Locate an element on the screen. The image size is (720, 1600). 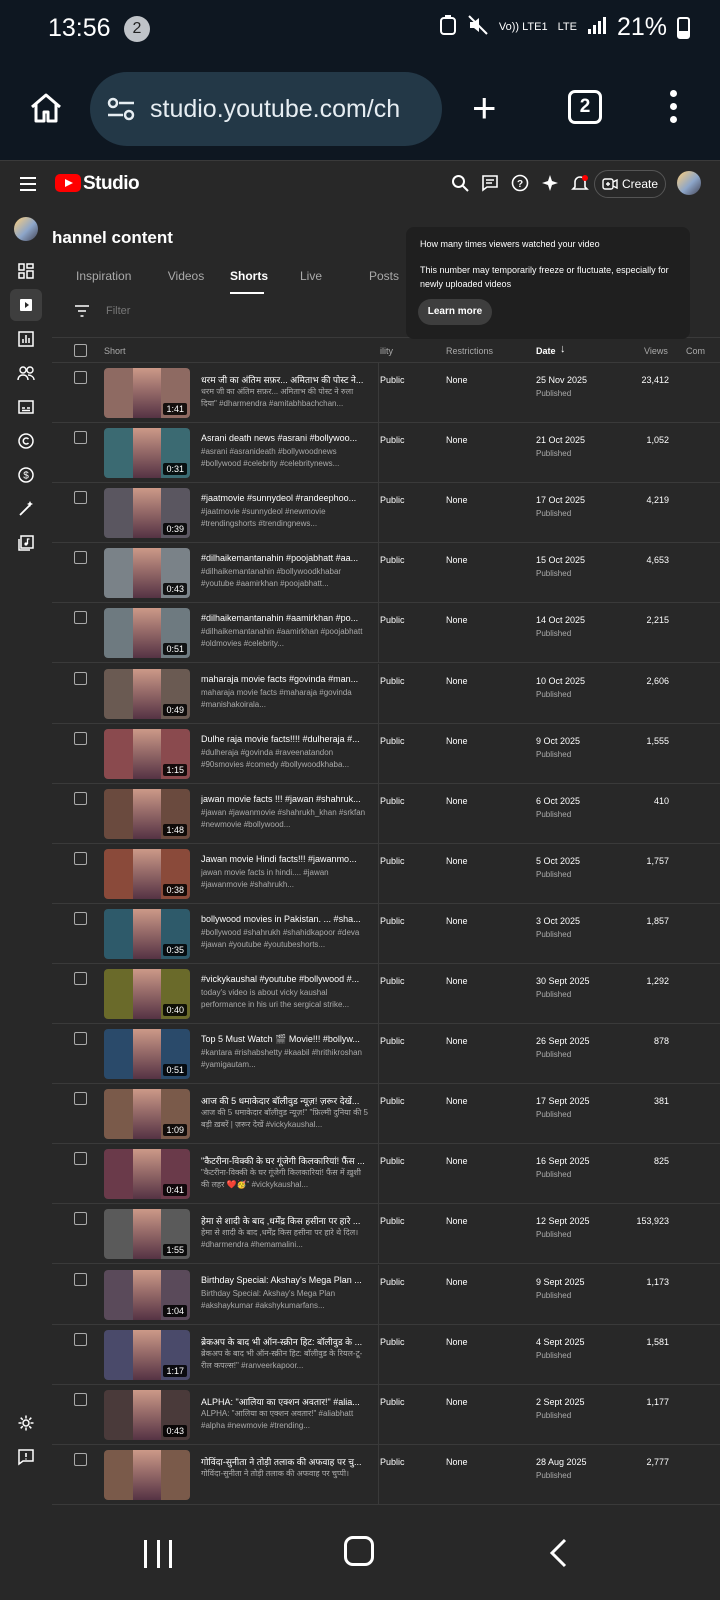
col-views: Views is located at coordinates (656, 351).